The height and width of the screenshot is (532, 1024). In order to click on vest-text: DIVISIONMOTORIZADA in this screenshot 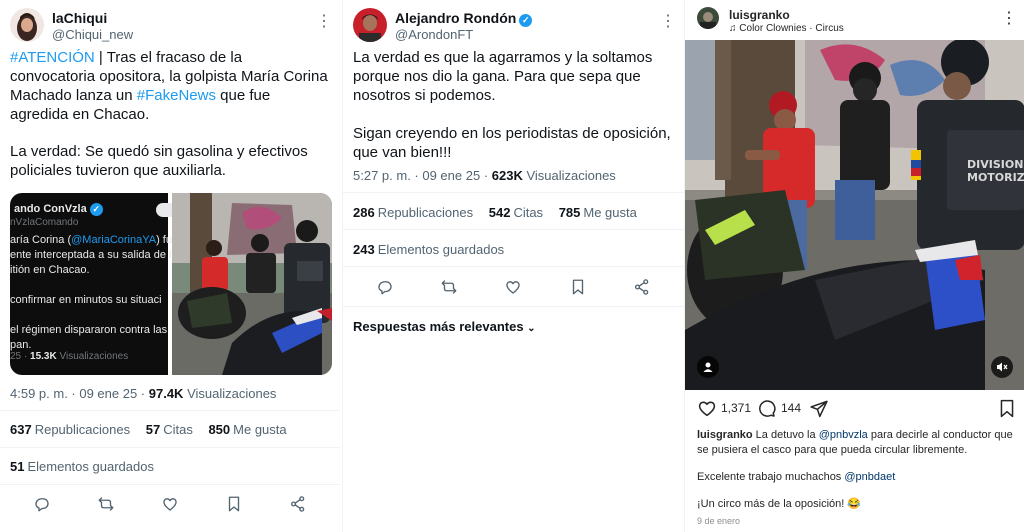, I will do `click(995, 171)`.